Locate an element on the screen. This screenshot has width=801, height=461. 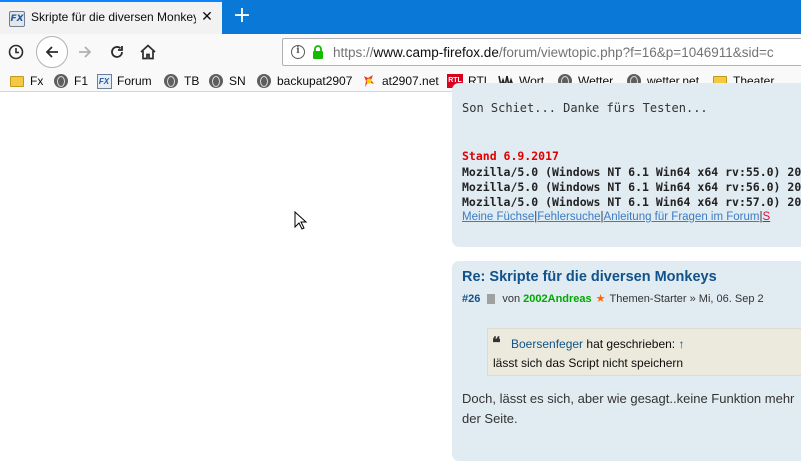
forward-button is located at coordinates (85, 52).